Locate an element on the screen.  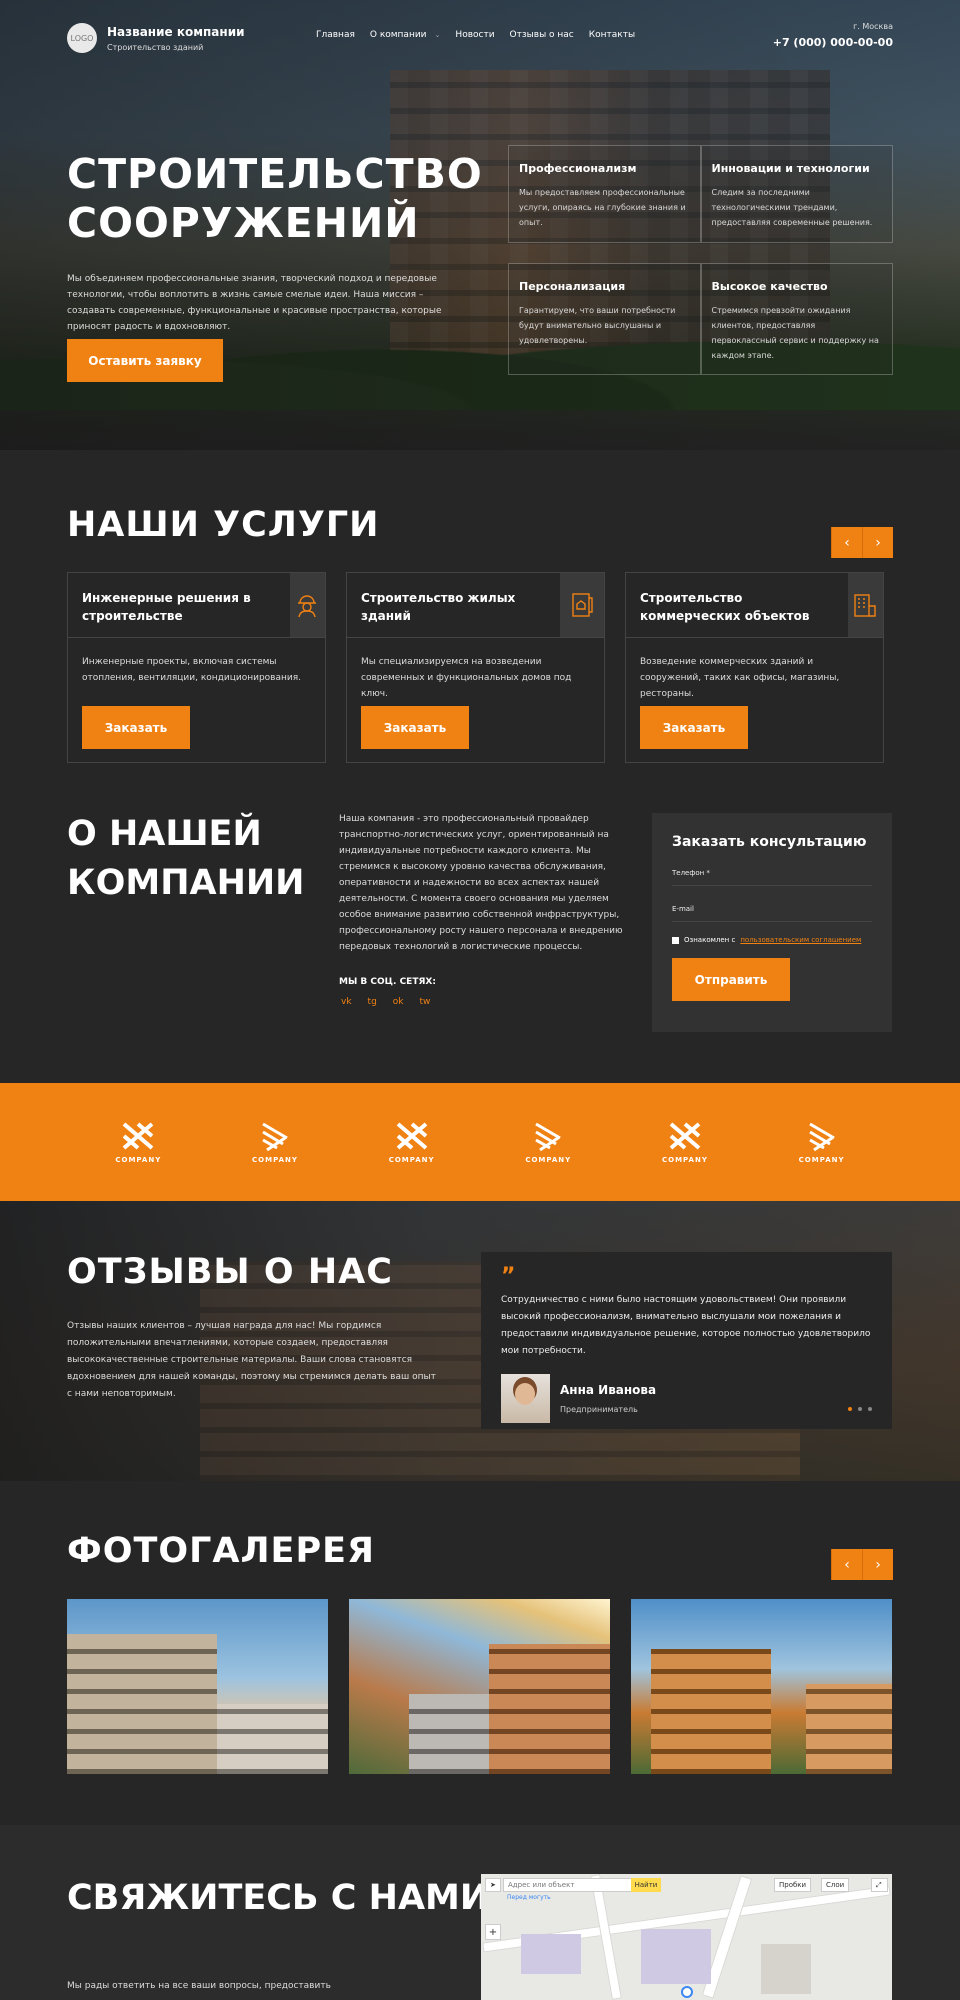
leave-request-button: Оставить заявку is located at coordinates (145, 360).